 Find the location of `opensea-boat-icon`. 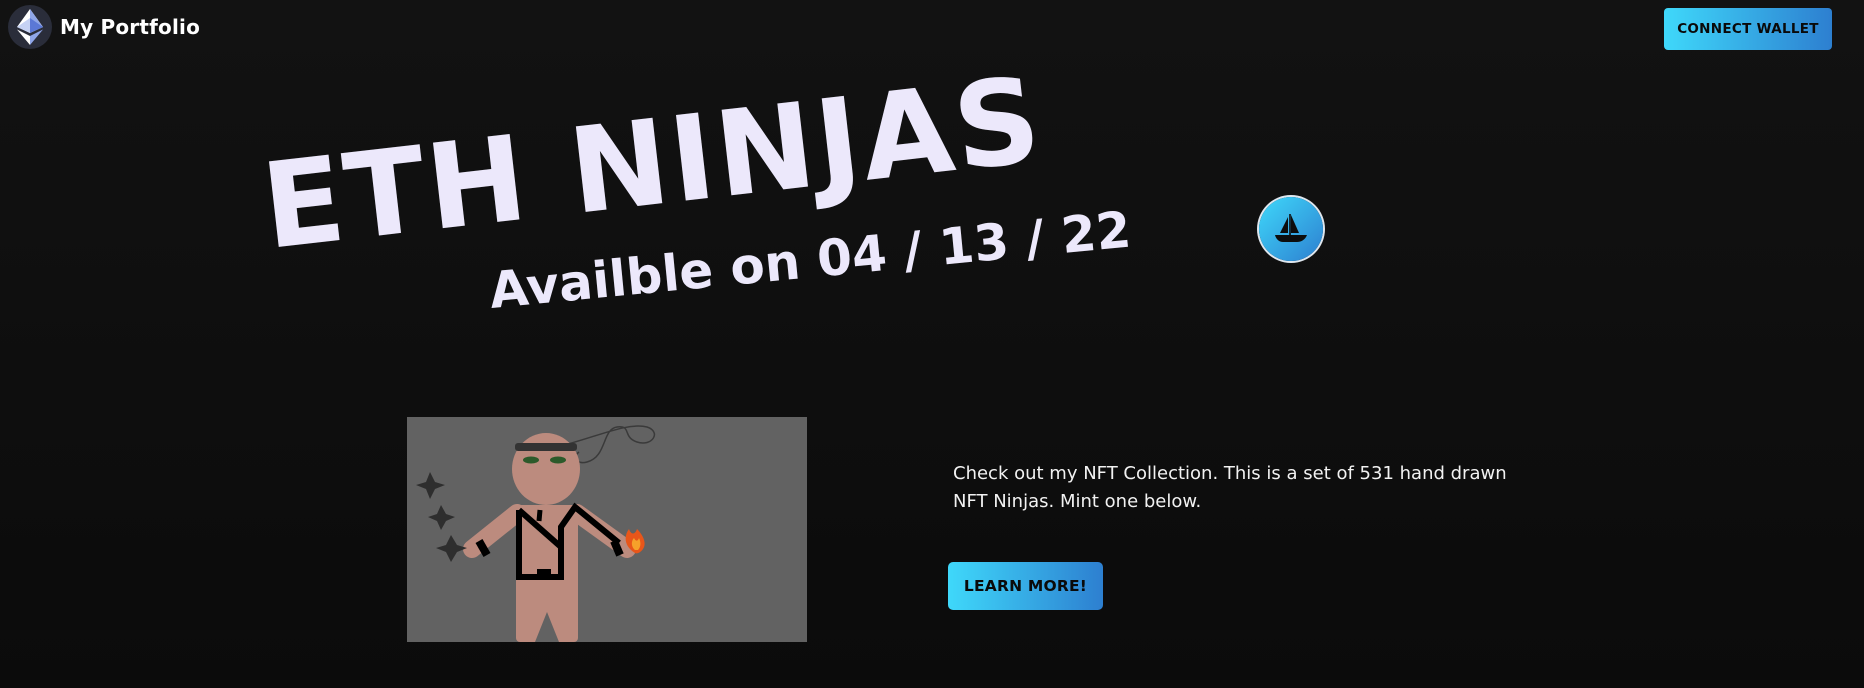

opensea-boat-icon is located at coordinates (1291, 228).